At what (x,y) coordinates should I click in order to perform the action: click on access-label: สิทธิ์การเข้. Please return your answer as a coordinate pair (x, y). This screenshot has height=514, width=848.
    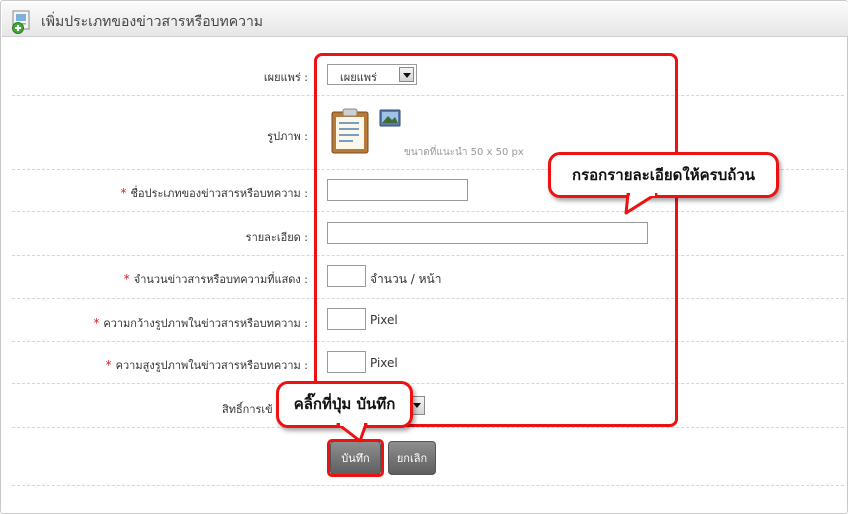
    Looking at the image, I should click on (247, 409).